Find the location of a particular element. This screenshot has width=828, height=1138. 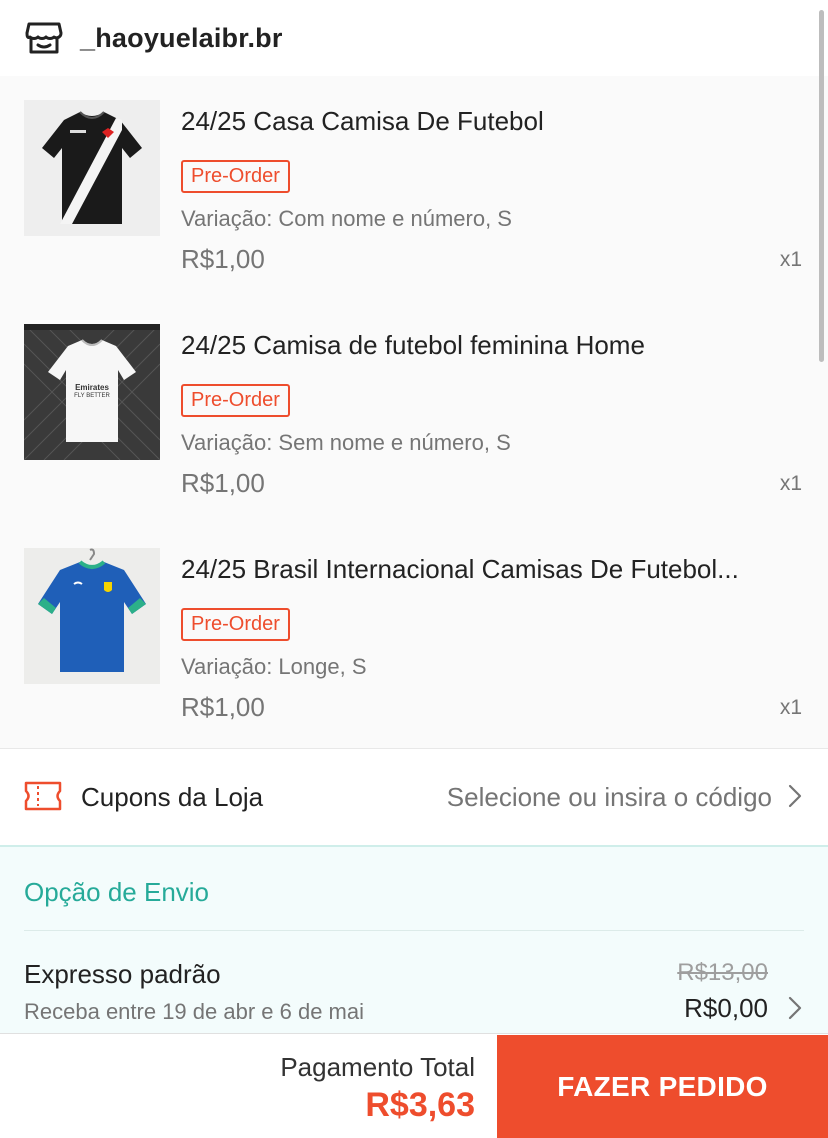

shipping-heading: Opção de Envio is located at coordinates (117, 892).